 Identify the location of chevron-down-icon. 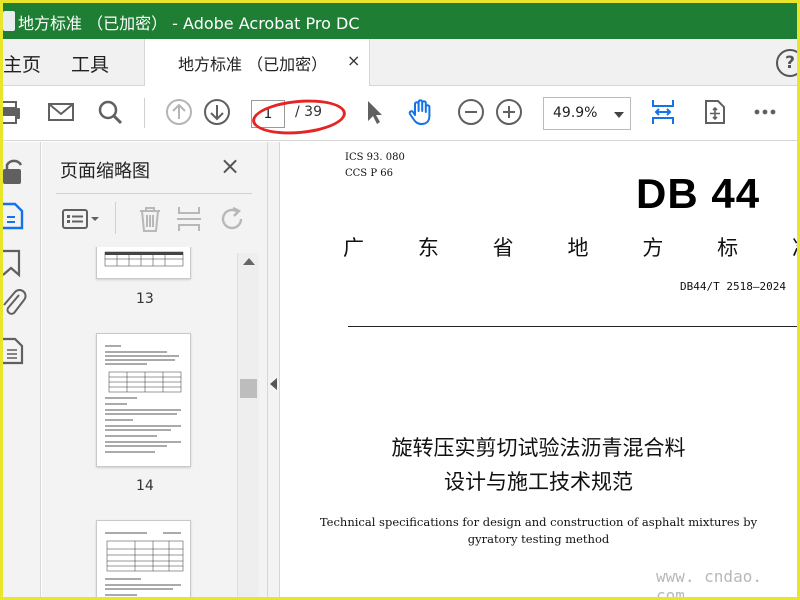
(619, 115).